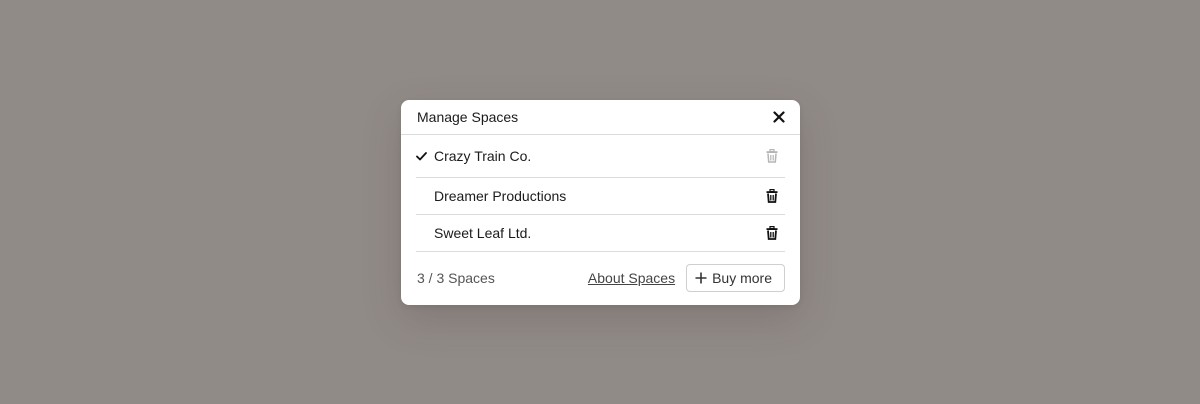 The width and height of the screenshot is (1200, 404). I want to click on dialog-title: Manage Spaces, so click(468, 117).